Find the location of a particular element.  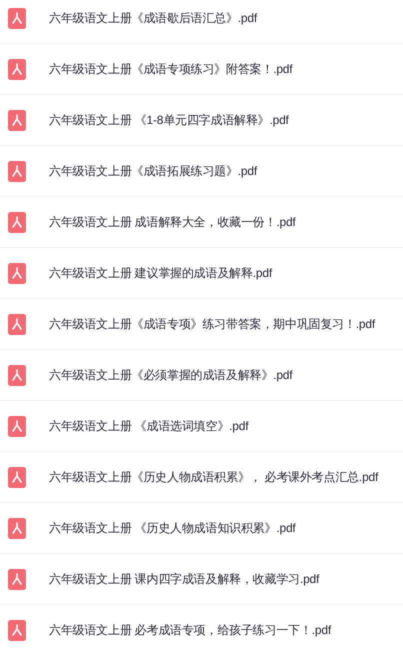

file-row: 六年级语文上册《必须掌握的成语及解释》.pdf is located at coordinates (201, 375).